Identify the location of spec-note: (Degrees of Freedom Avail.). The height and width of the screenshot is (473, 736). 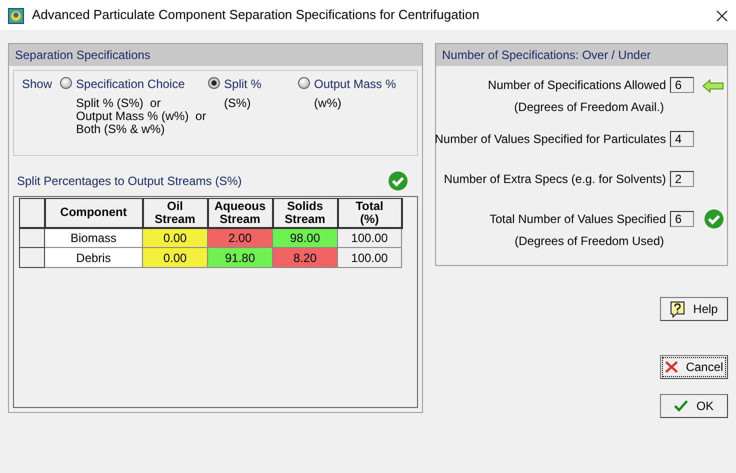
(589, 107).